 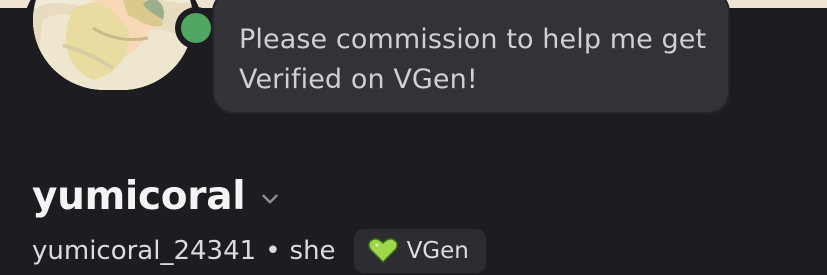 What do you see at coordinates (312, 251) in the screenshot?
I see `pronouns: she` at bounding box center [312, 251].